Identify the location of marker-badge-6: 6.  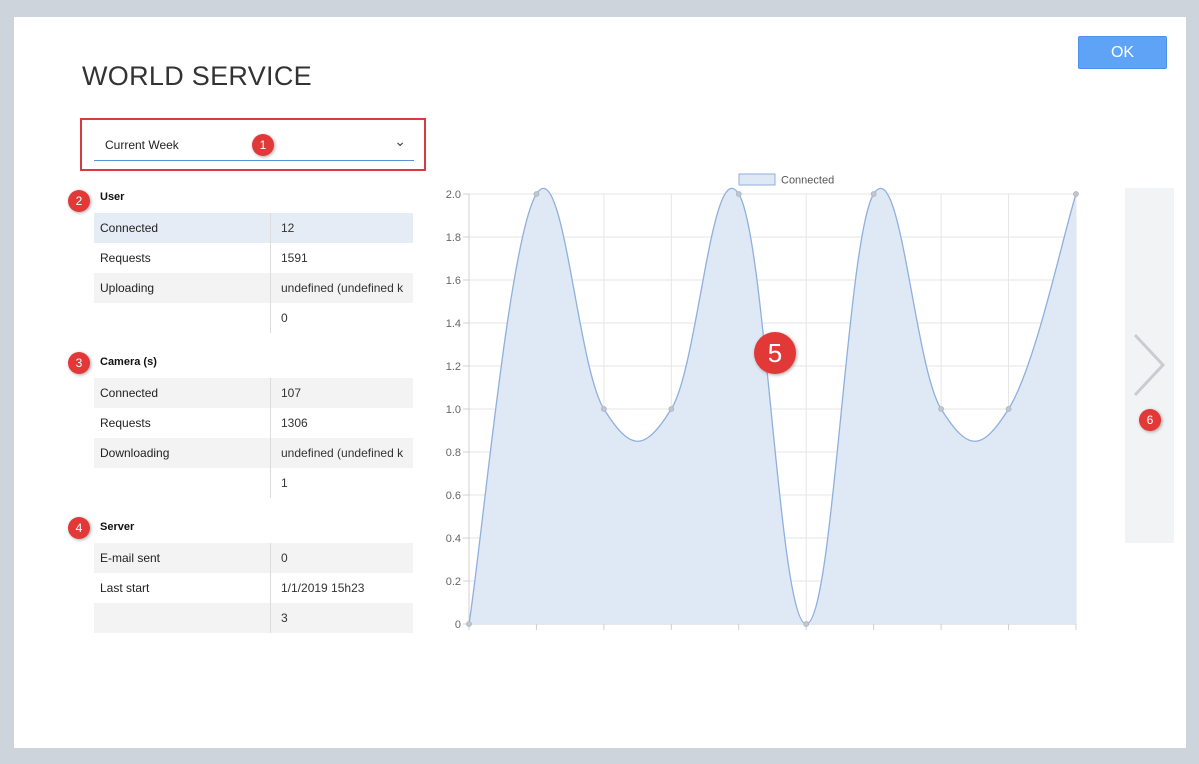
(1150, 420).